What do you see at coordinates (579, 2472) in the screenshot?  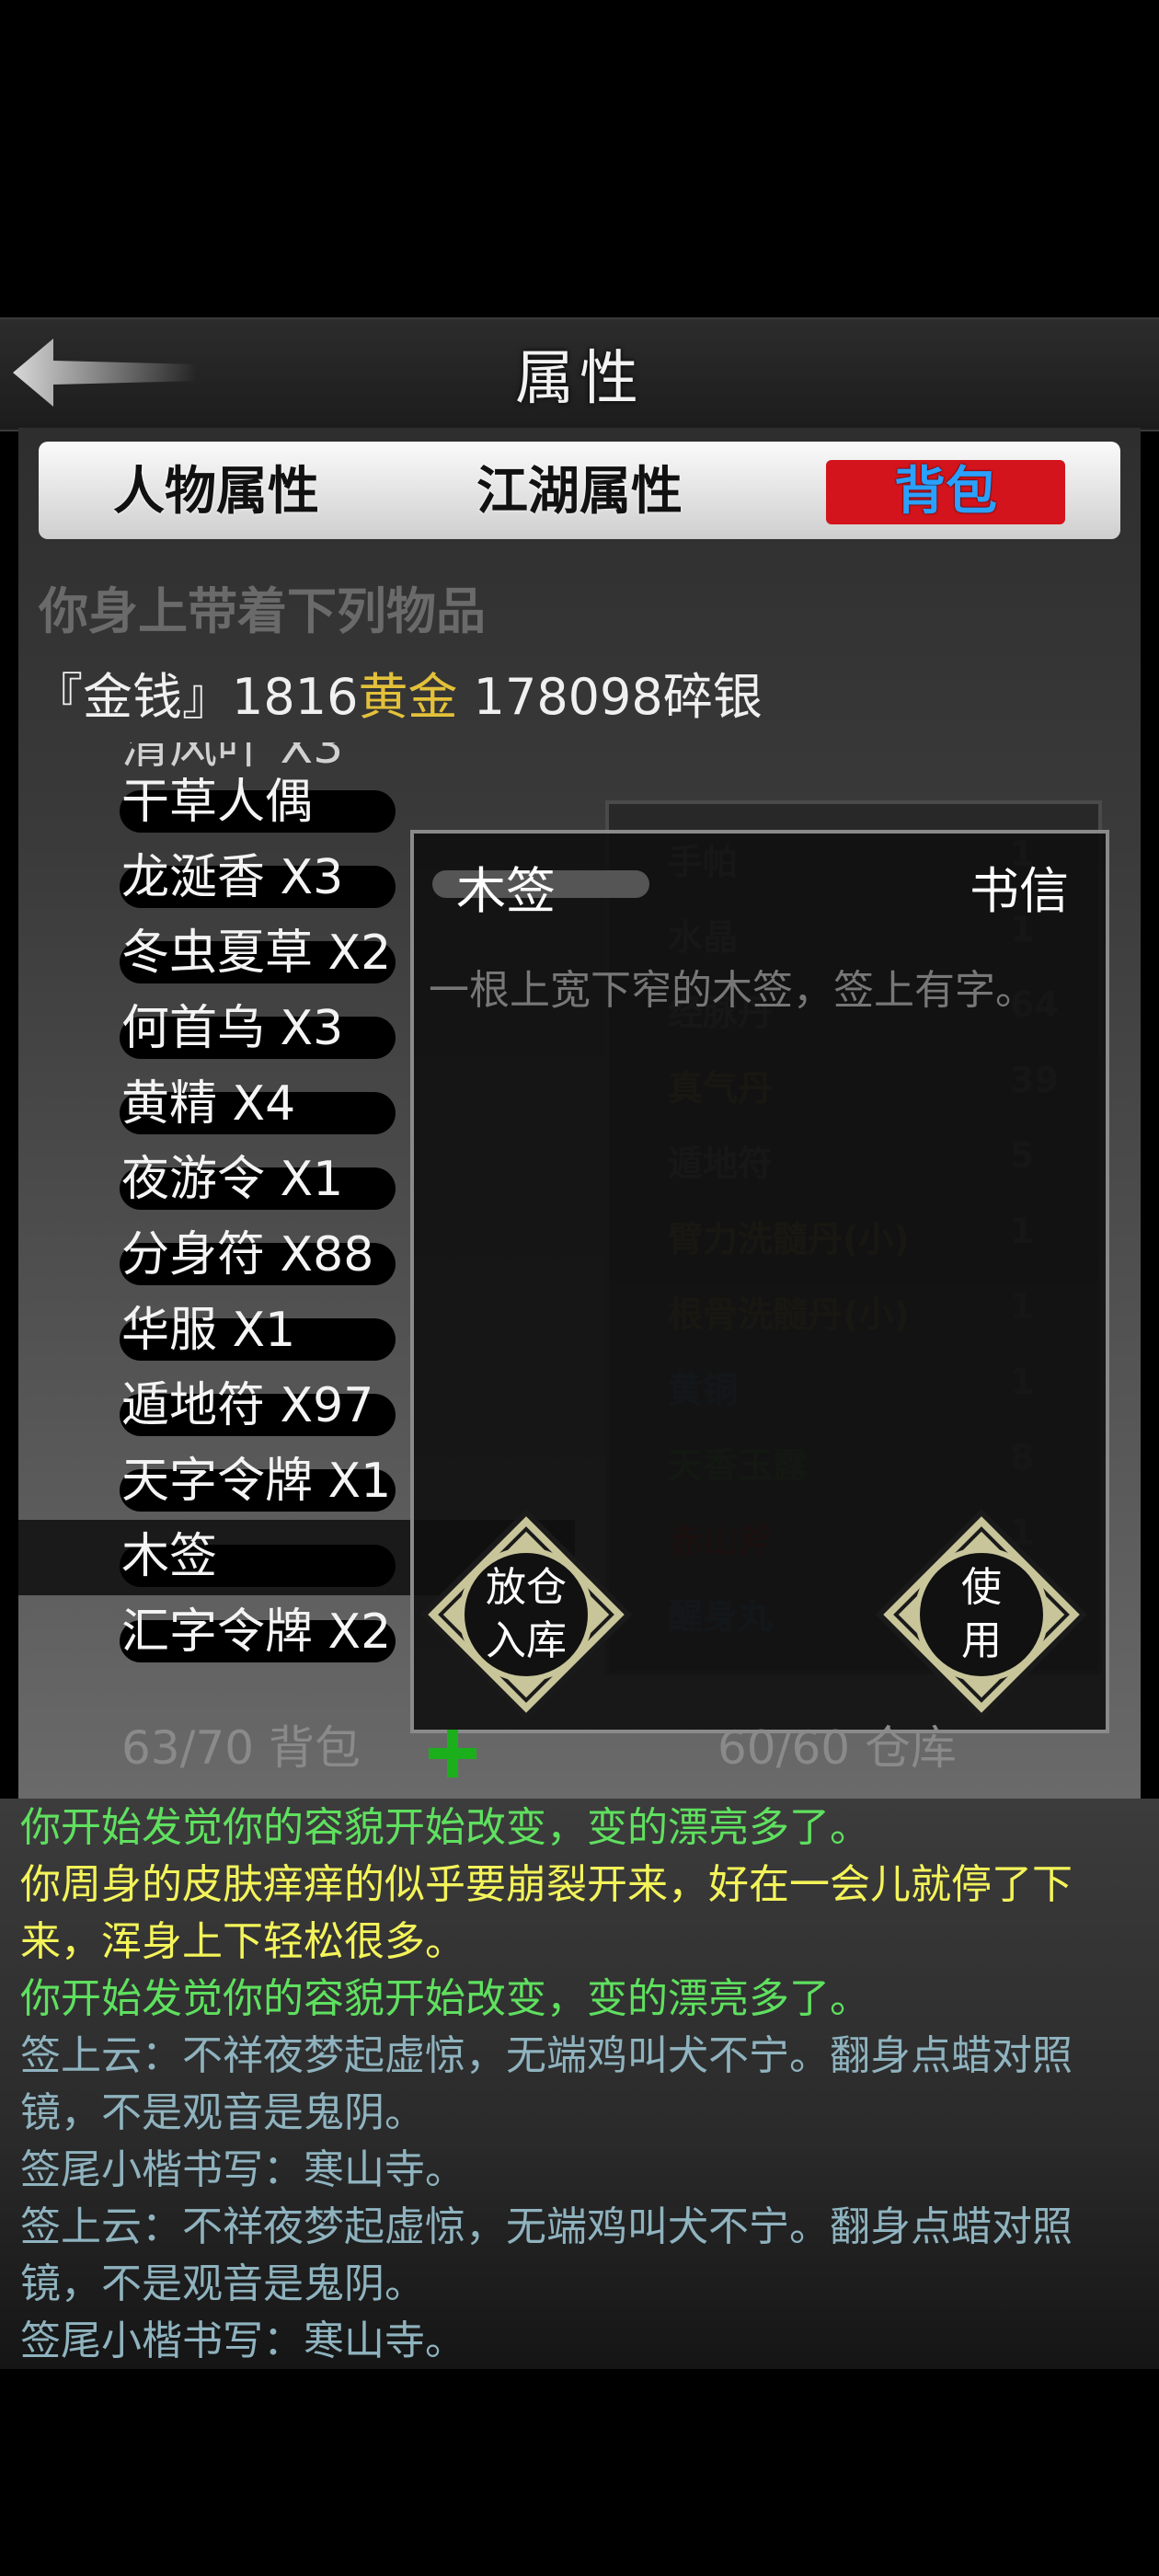 I see `bottom-empty-band` at bounding box center [579, 2472].